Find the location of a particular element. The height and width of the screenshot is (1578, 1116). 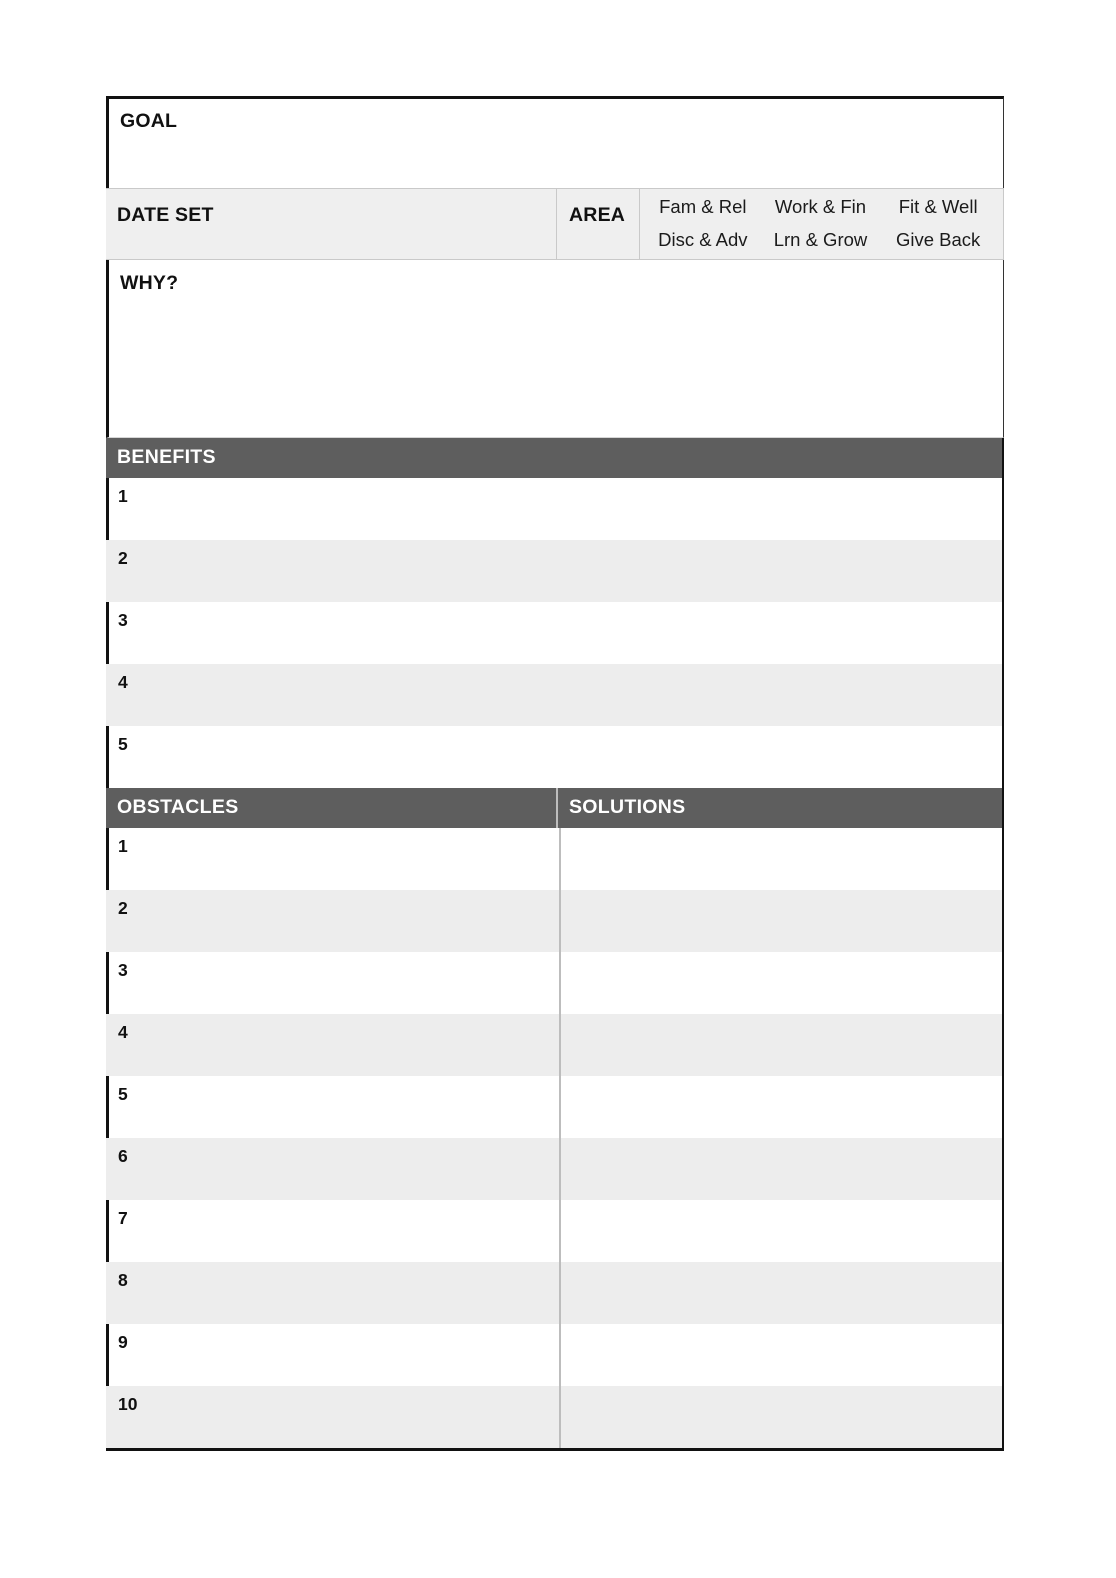

benefit-input-4: 4 is located at coordinates (555, 695).